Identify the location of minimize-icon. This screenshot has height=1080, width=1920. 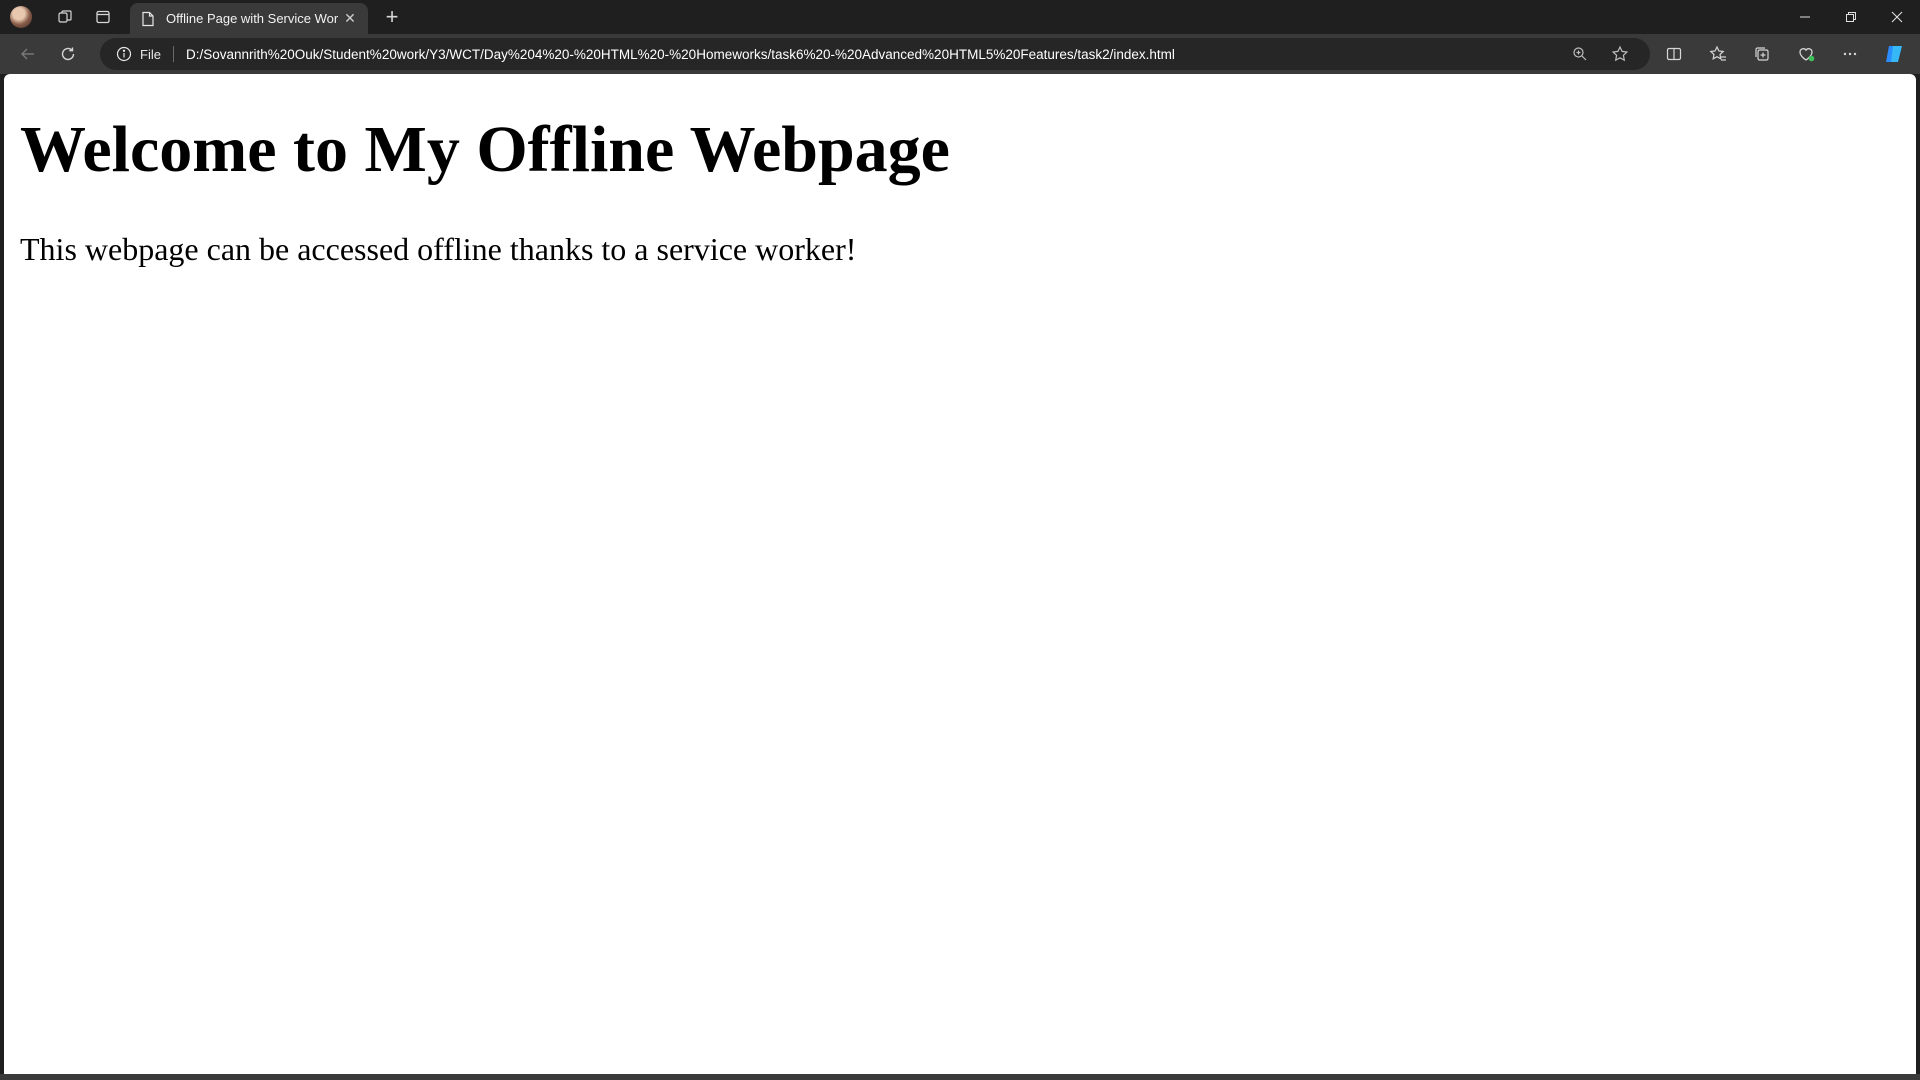
(1805, 17).